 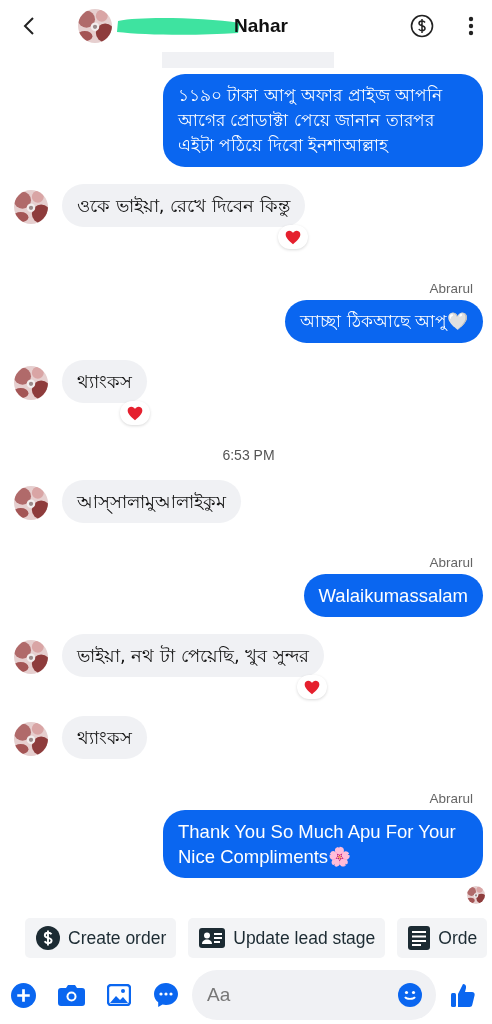 What do you see at coordinates (314, 995) in the screenshot?
I see `message-field: Aa` at bounding box center [314, 995].